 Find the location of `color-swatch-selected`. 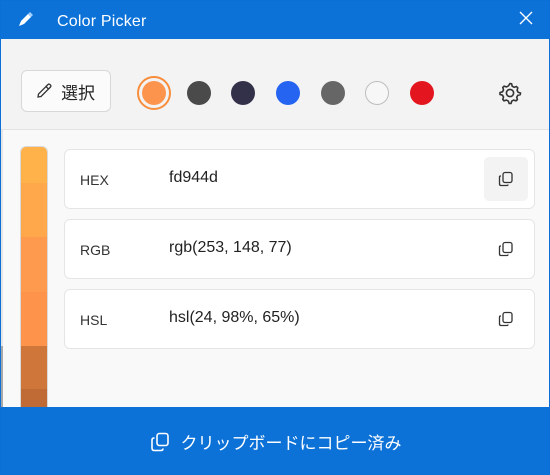

color-swatch-selected is located at coordinates (154, 93).